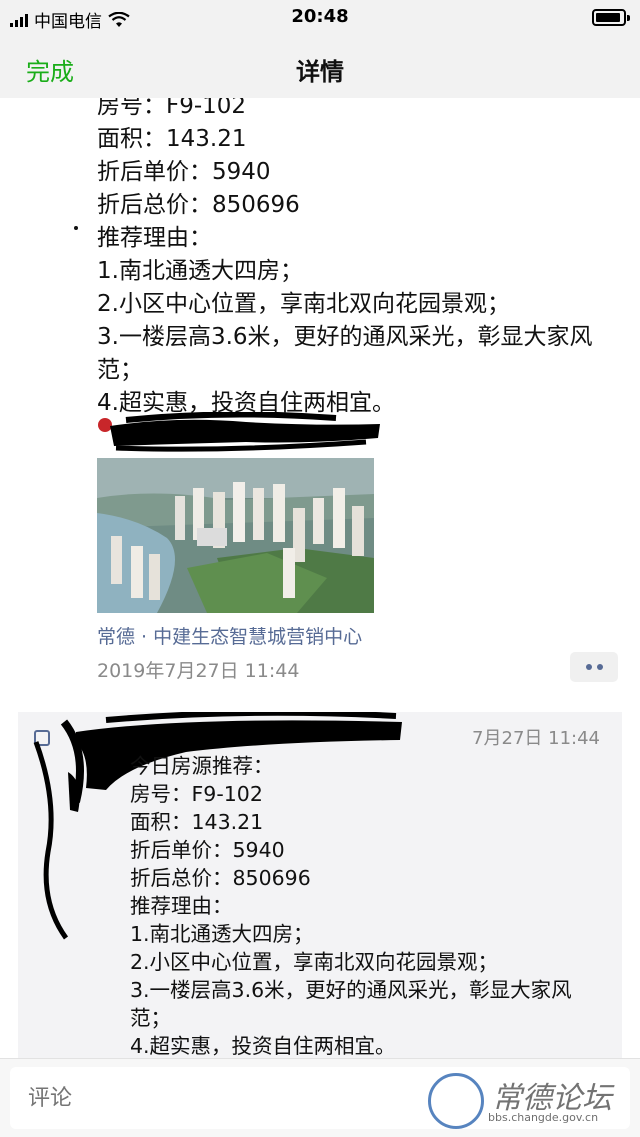 Image resolution: width=640 pixels, height=1137 pixels. I want to click on forum-watermark: 常德论坛 bbs.changde.gov.cn, so click(523, 1101).